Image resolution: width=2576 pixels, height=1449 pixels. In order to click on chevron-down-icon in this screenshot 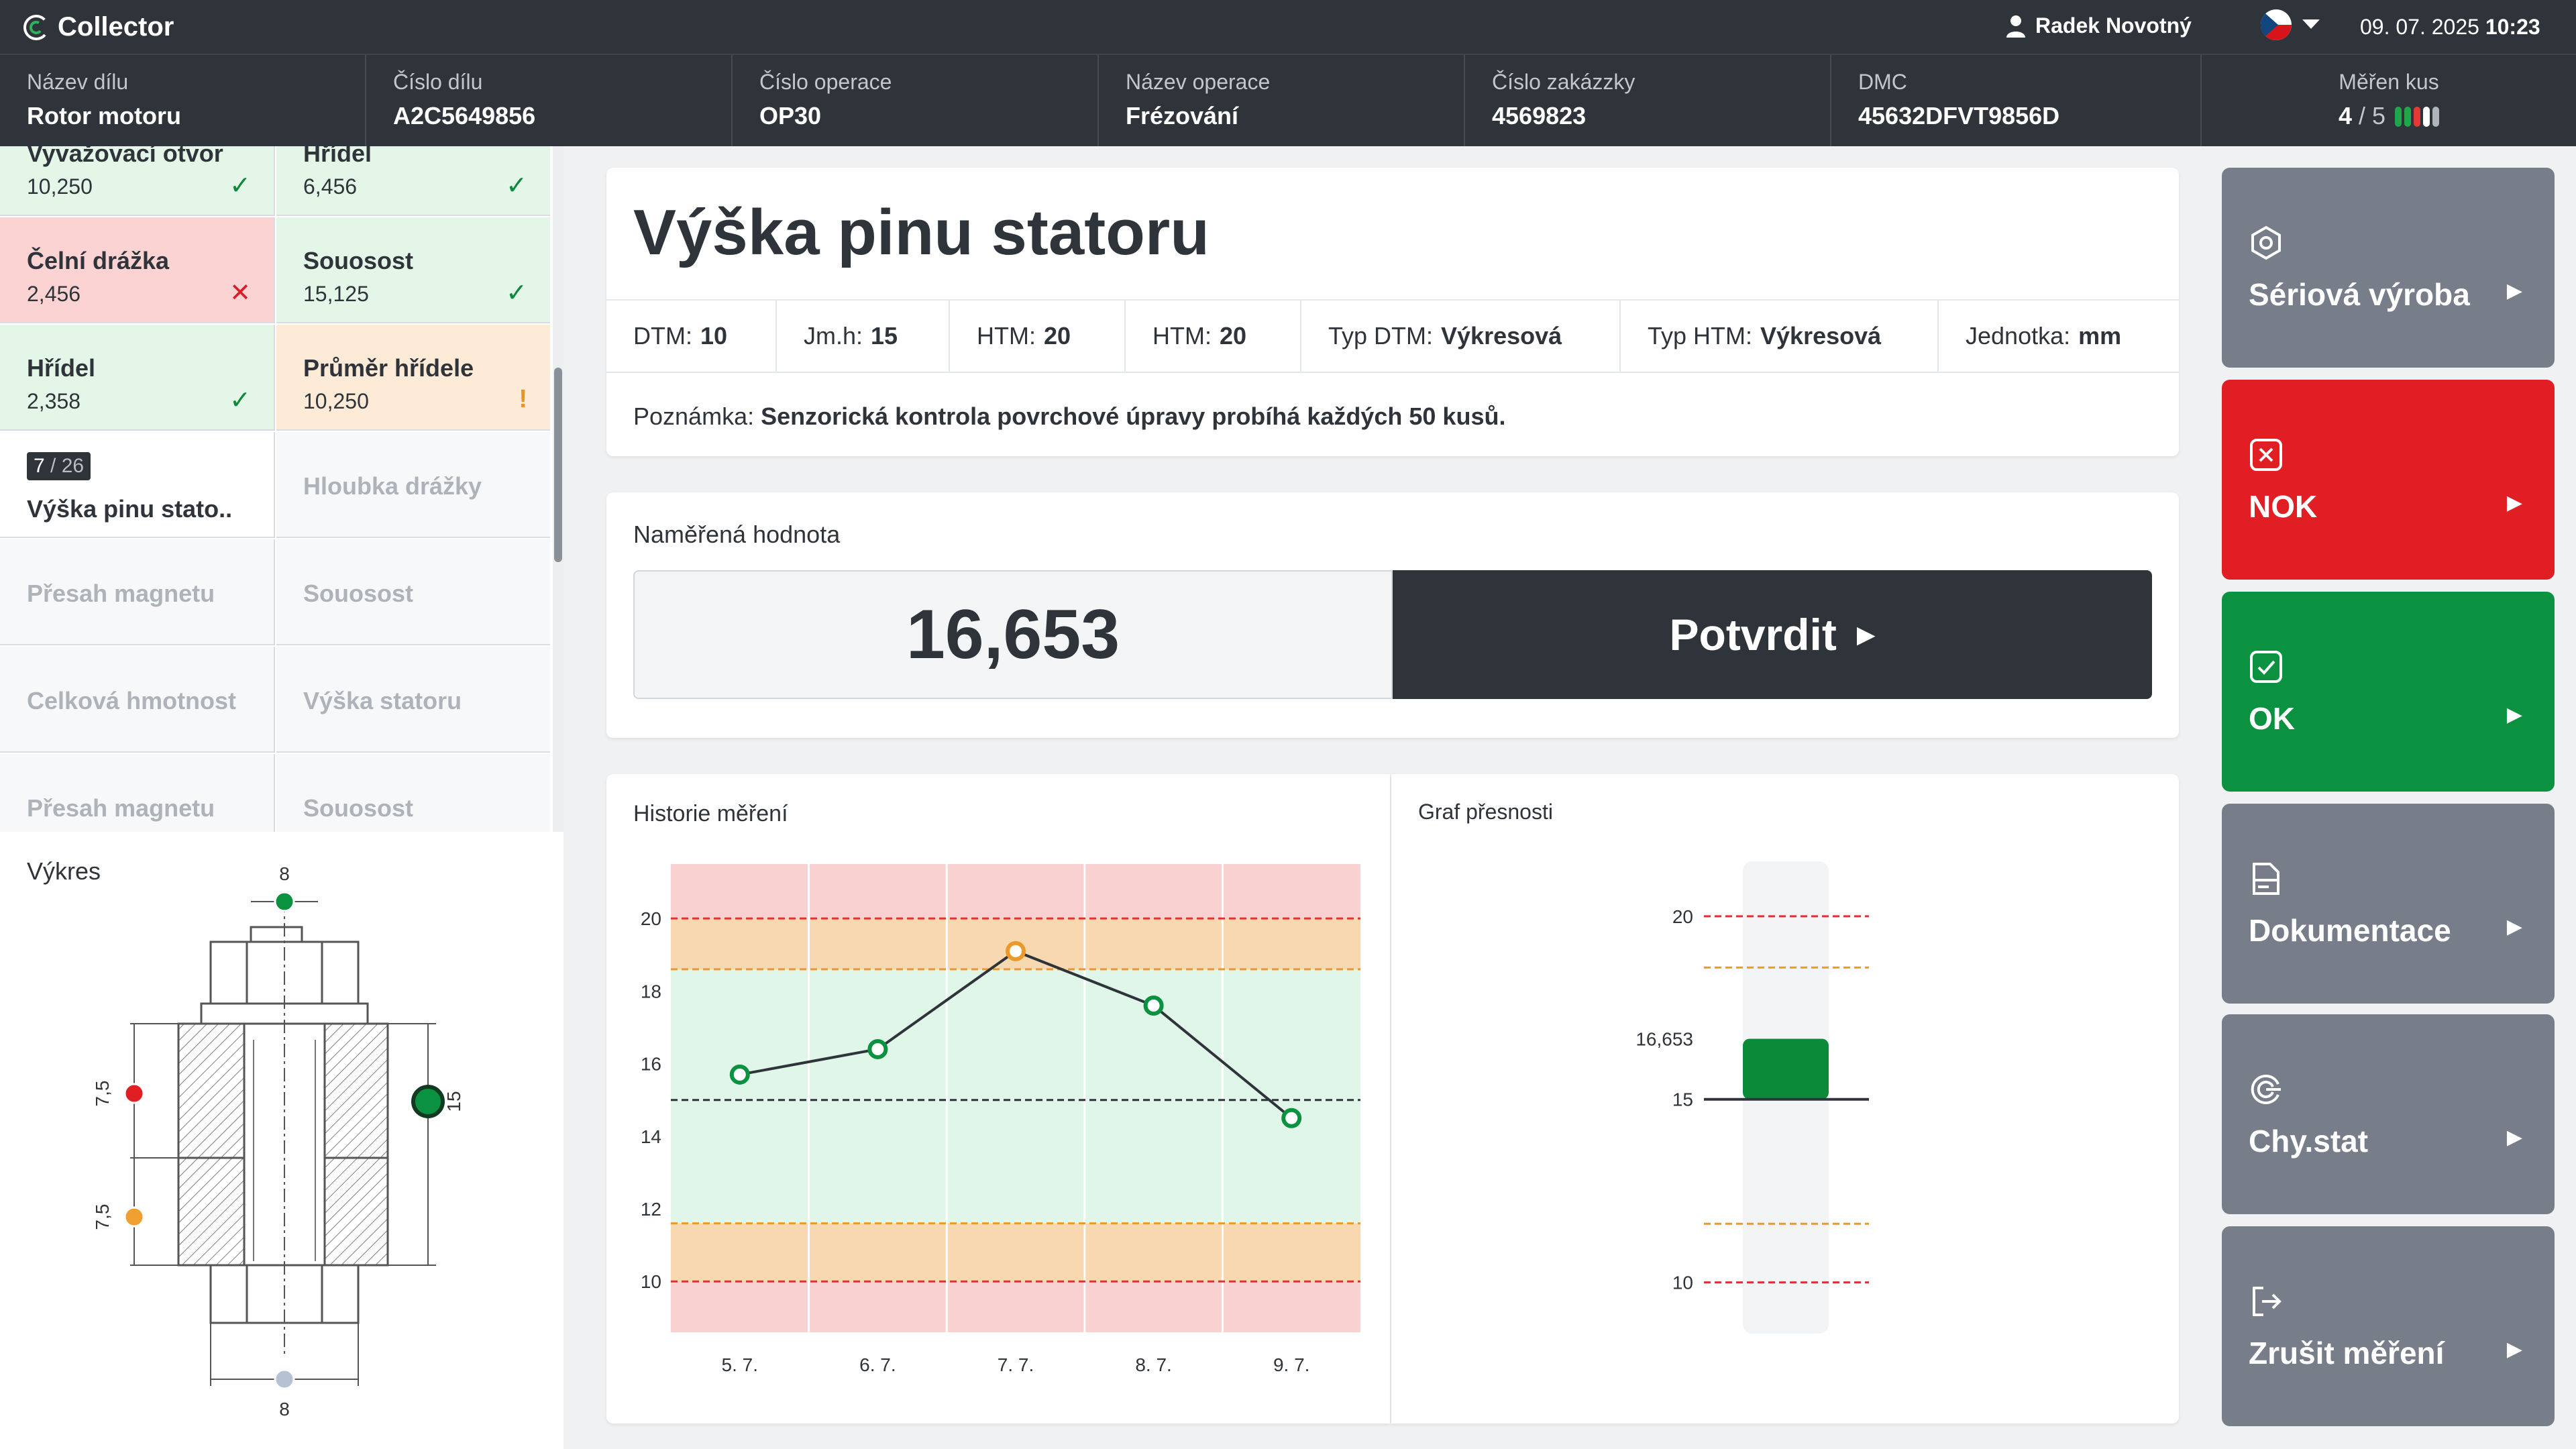, I will do `click(2311, 24)`.